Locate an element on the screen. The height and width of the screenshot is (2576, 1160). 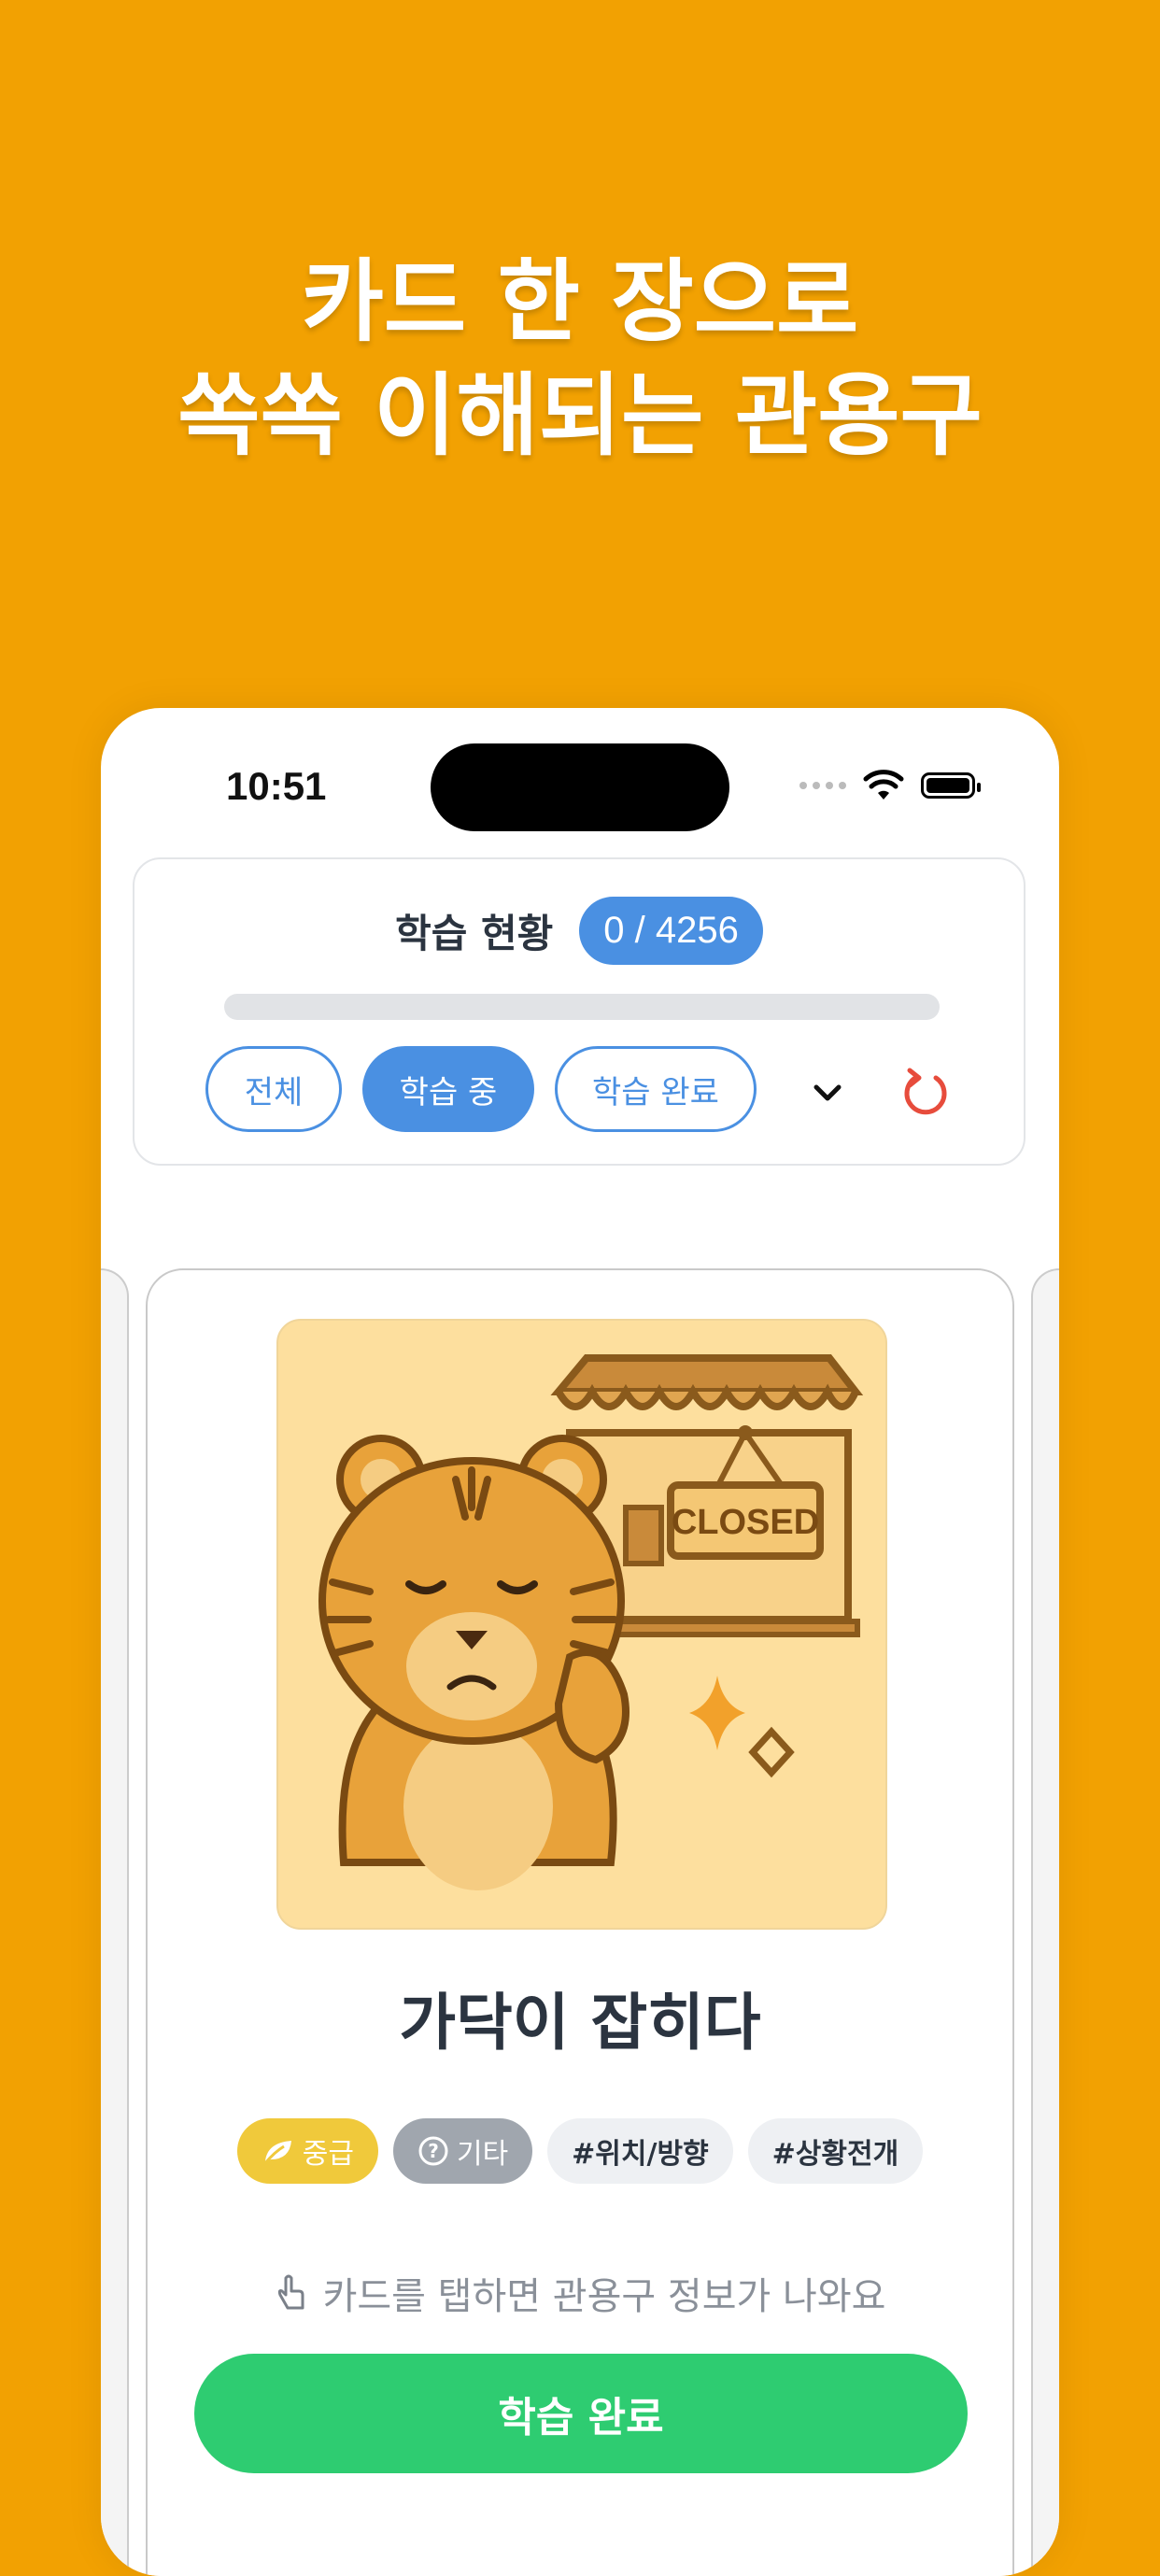
progress-header: 학습 현황 0 / 4256 is located at coordinates (579, 931).